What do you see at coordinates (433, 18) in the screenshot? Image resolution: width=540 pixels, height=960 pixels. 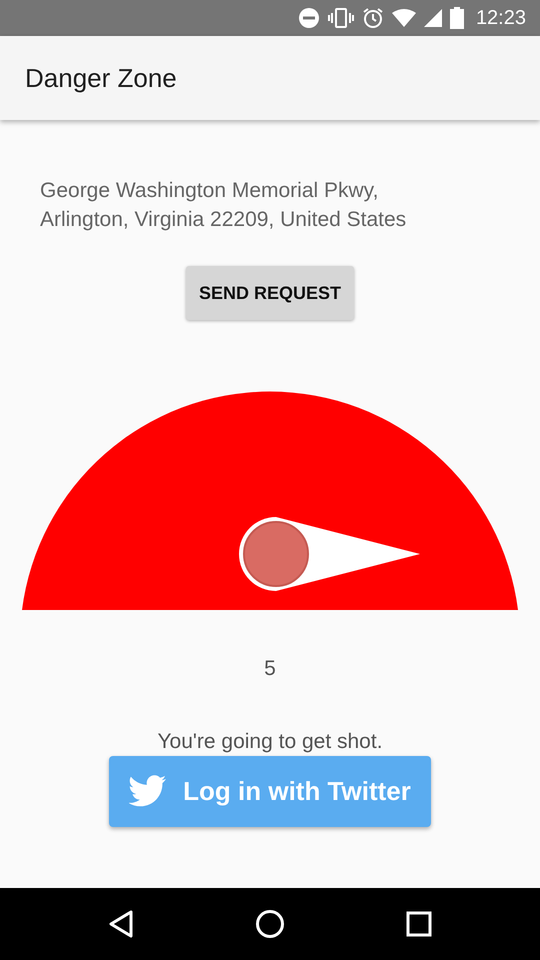 I see `signal-icon` at bounding box center [433, 18].